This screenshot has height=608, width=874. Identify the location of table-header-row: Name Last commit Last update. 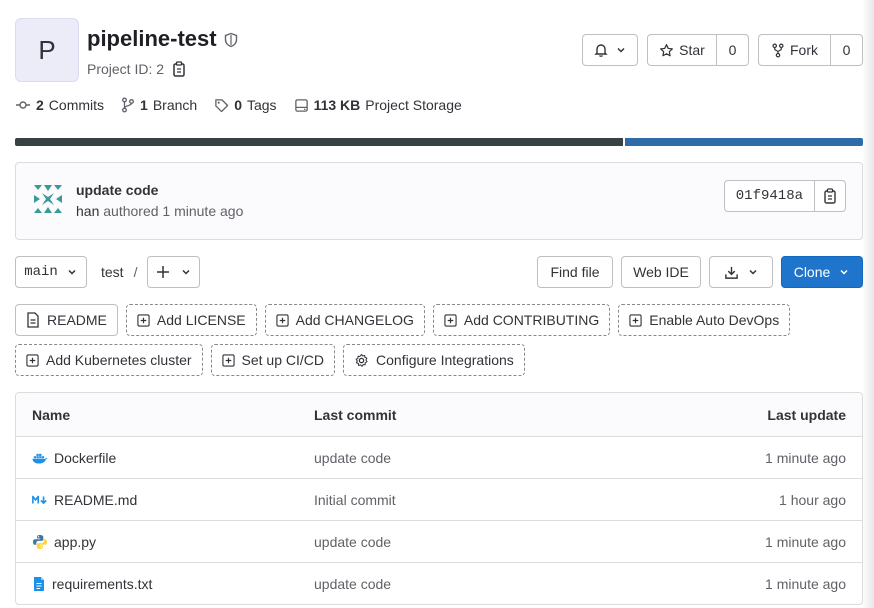
(439, 414).